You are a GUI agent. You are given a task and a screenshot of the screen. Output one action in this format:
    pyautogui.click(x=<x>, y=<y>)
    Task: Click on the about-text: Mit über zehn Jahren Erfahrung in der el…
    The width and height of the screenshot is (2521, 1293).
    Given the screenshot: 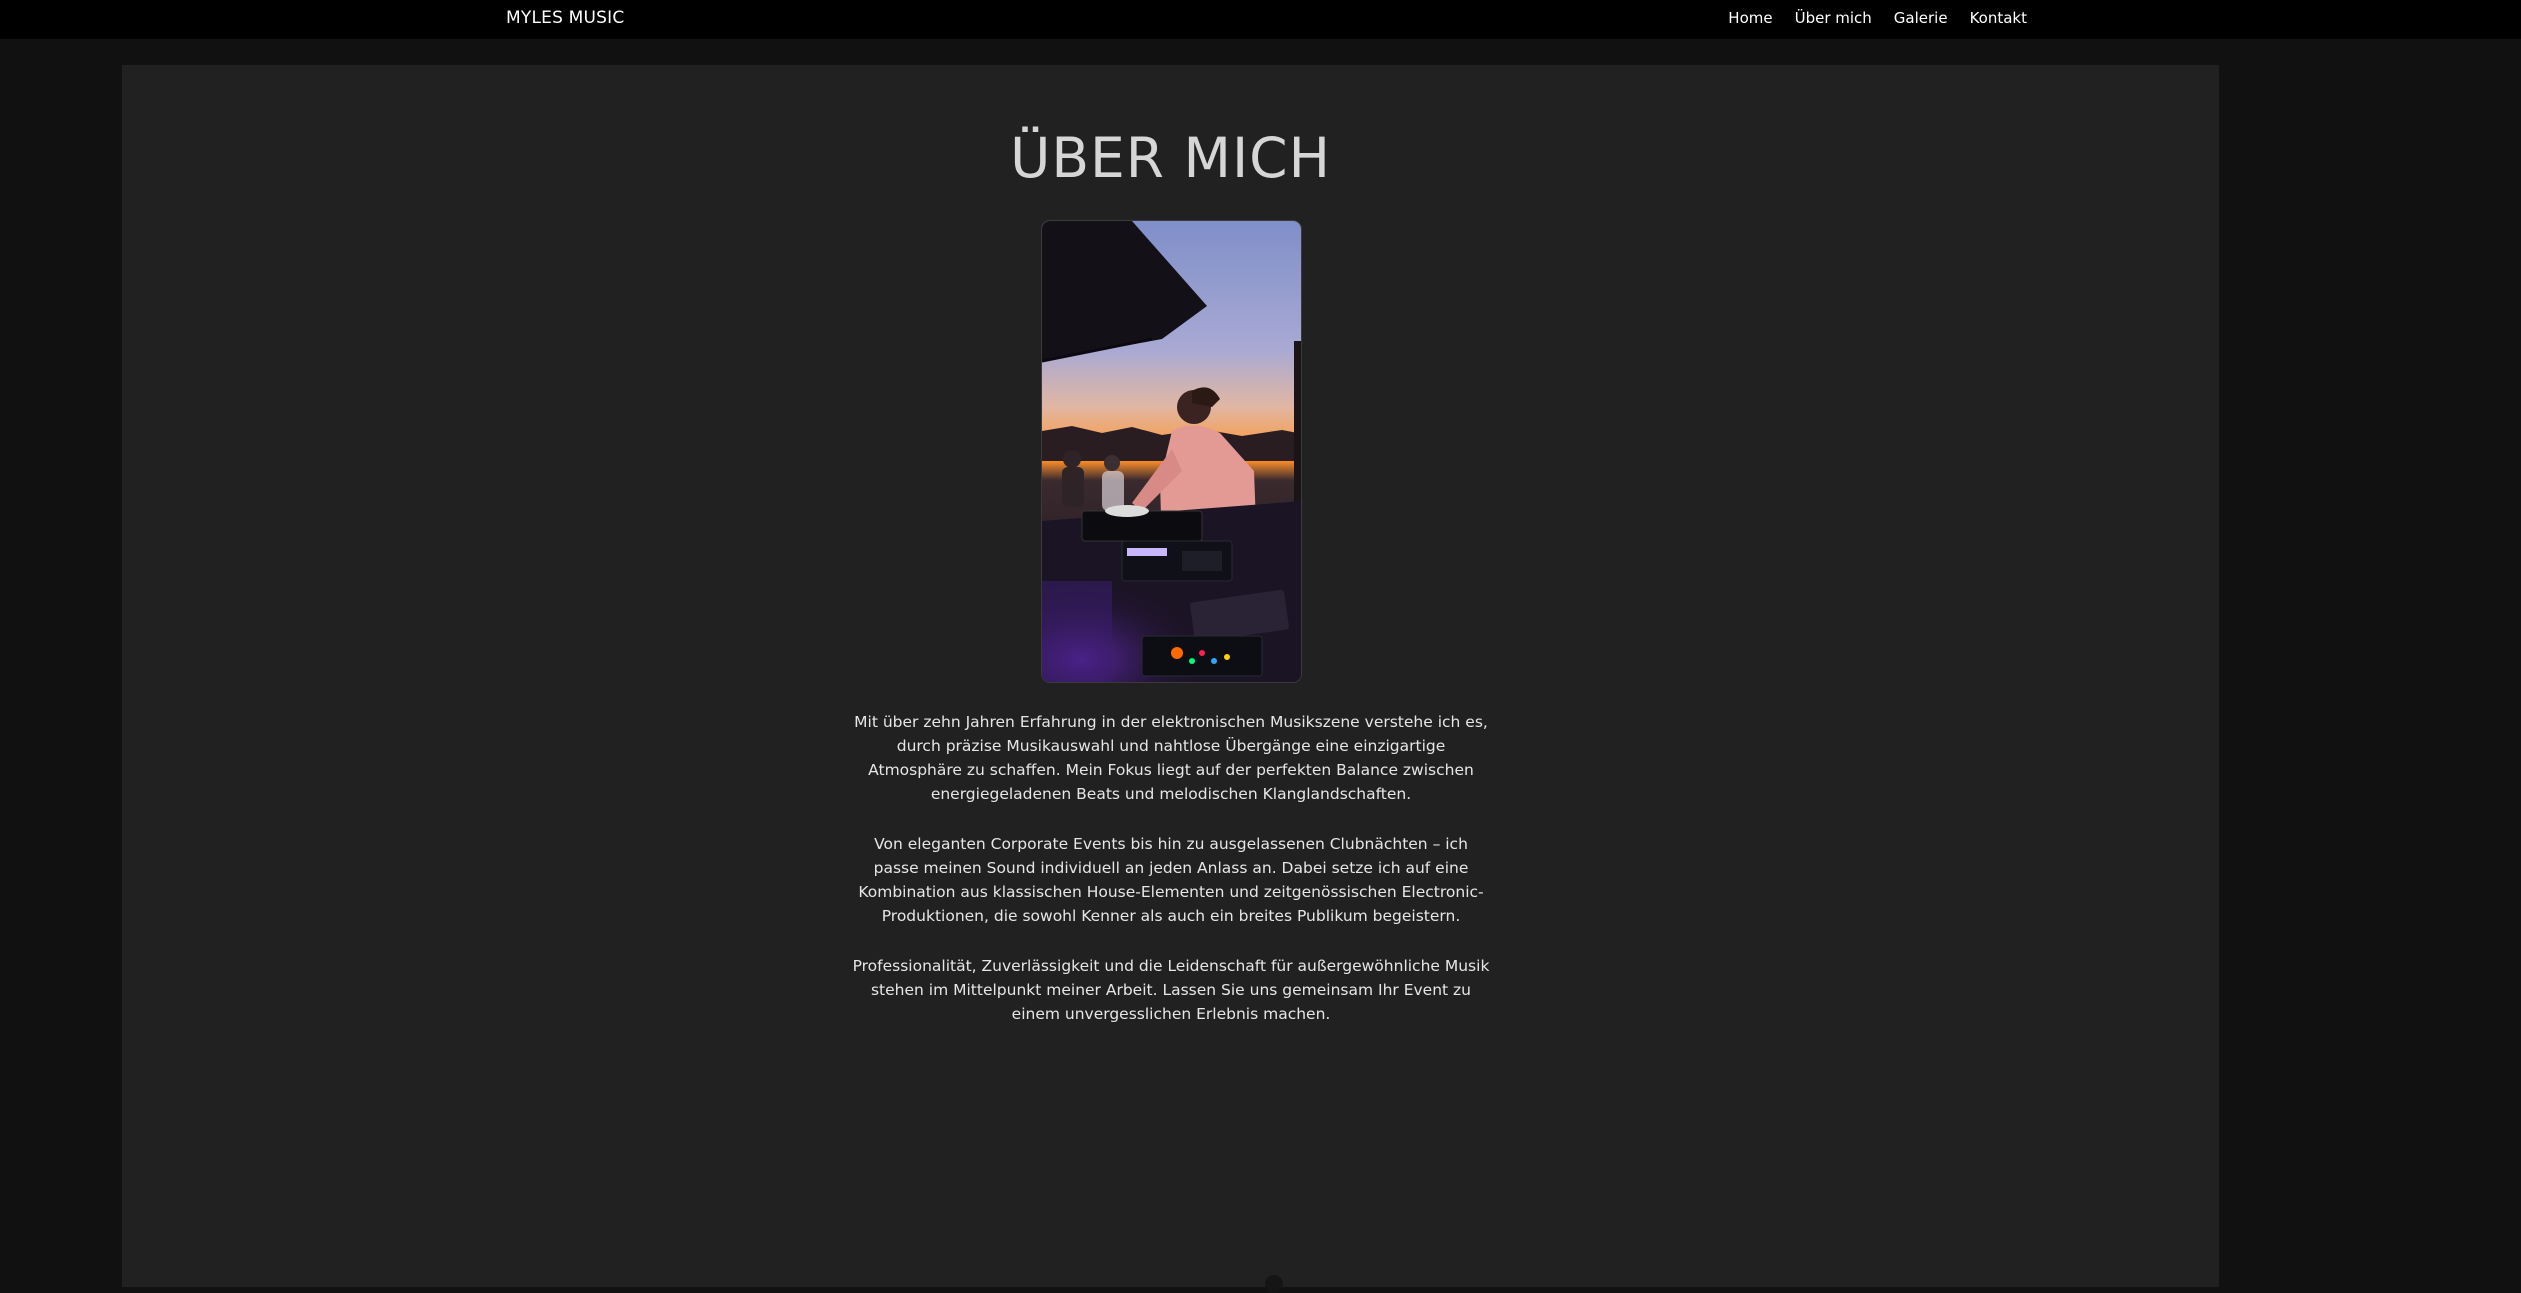 What is the action you would take?
    pyautogui.click(x=1171, y=881)
    